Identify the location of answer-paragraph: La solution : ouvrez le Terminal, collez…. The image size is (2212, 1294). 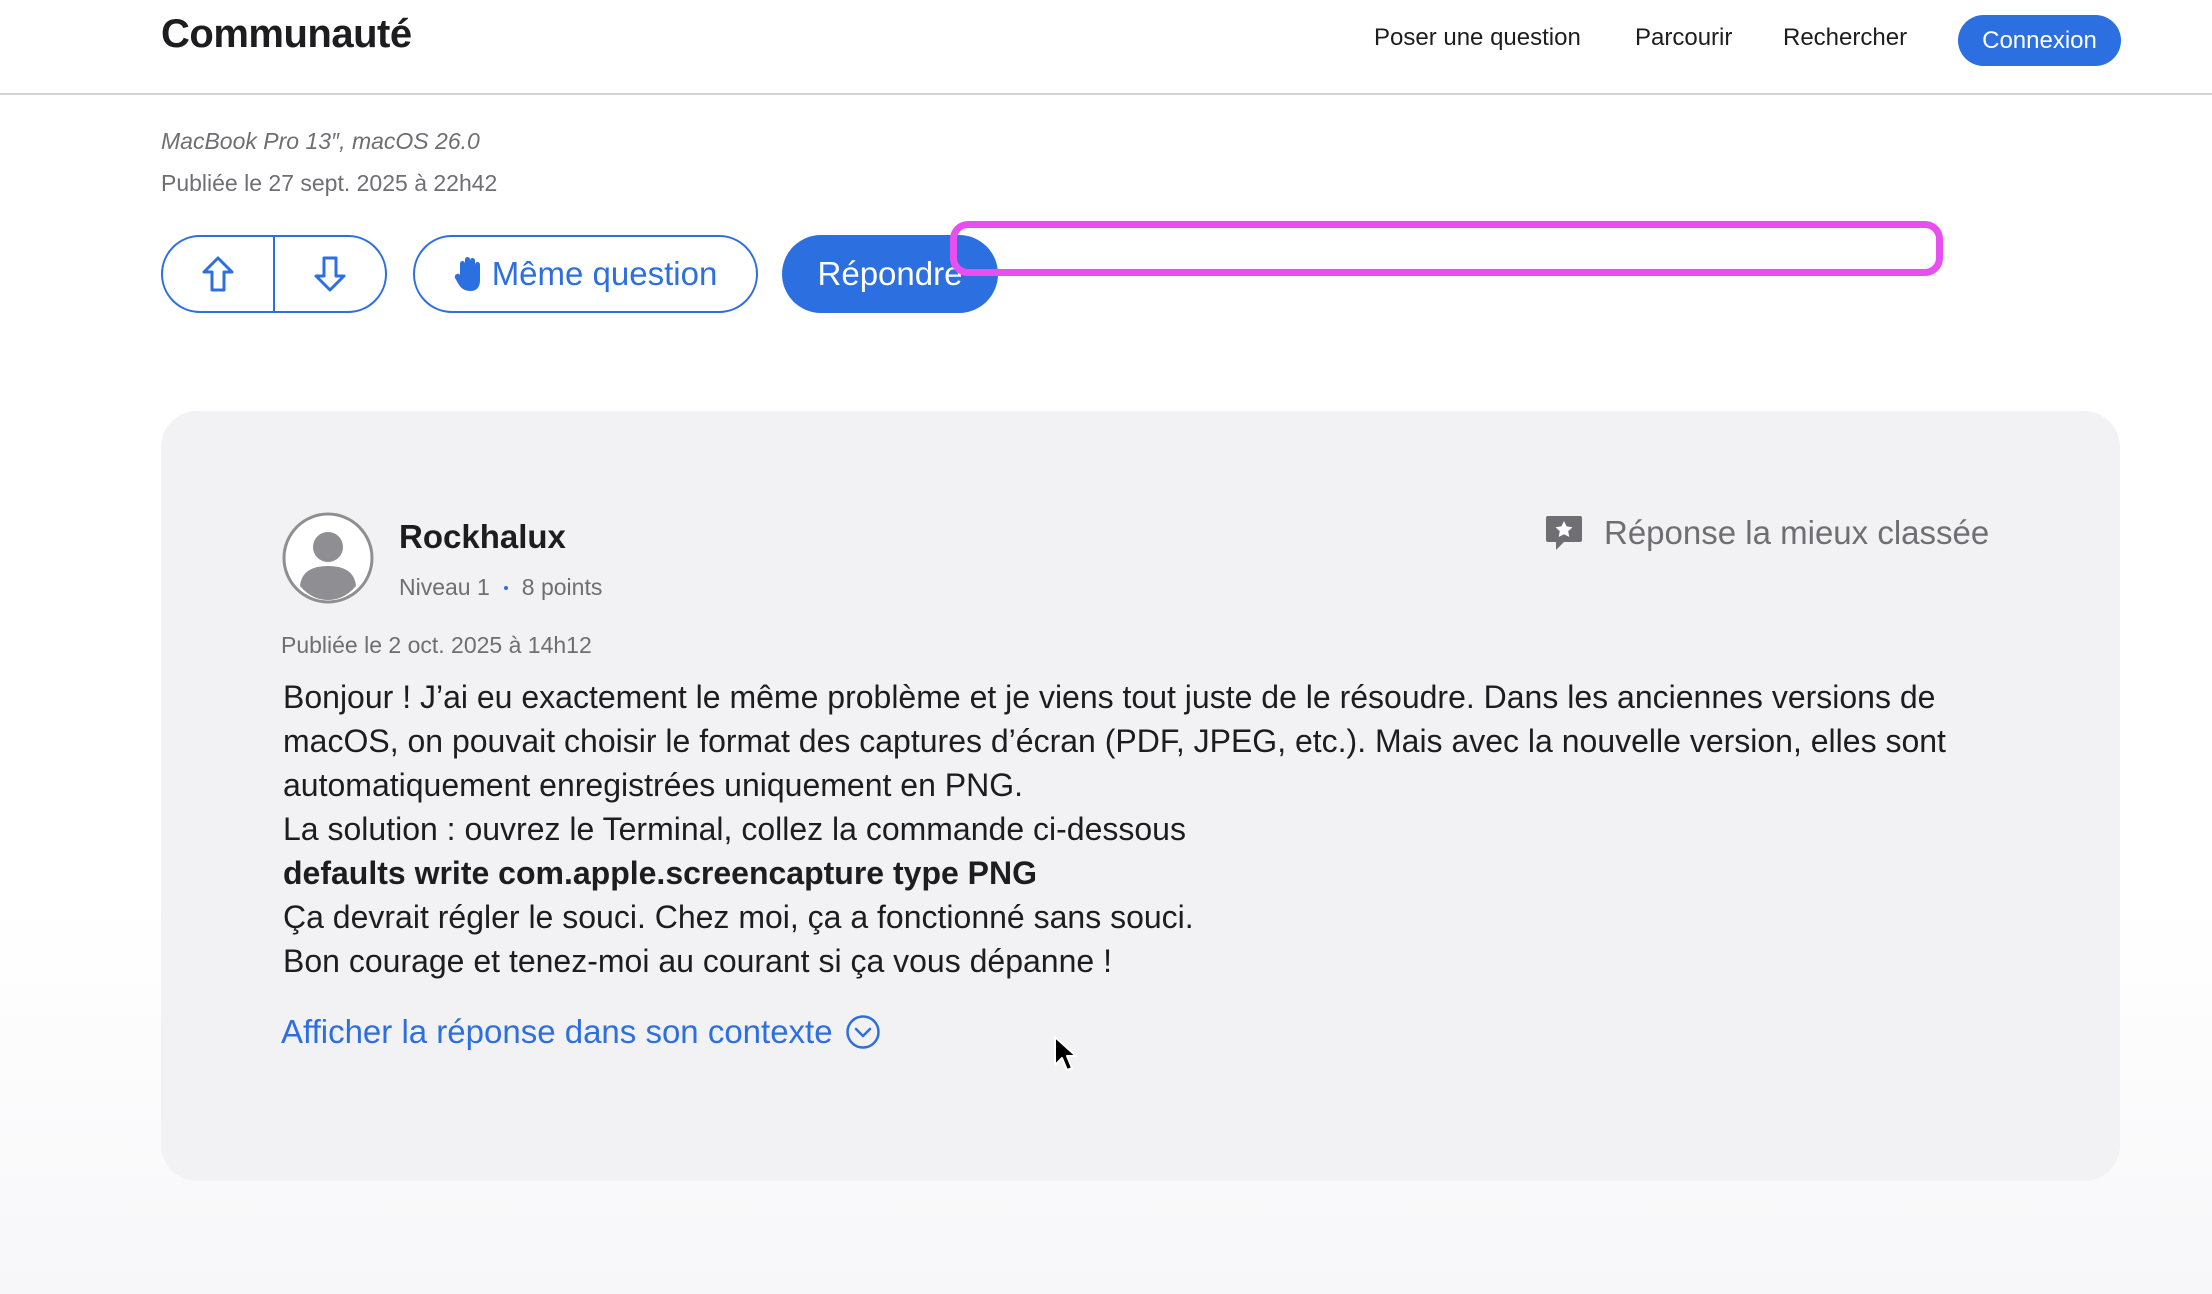
(734, 829).